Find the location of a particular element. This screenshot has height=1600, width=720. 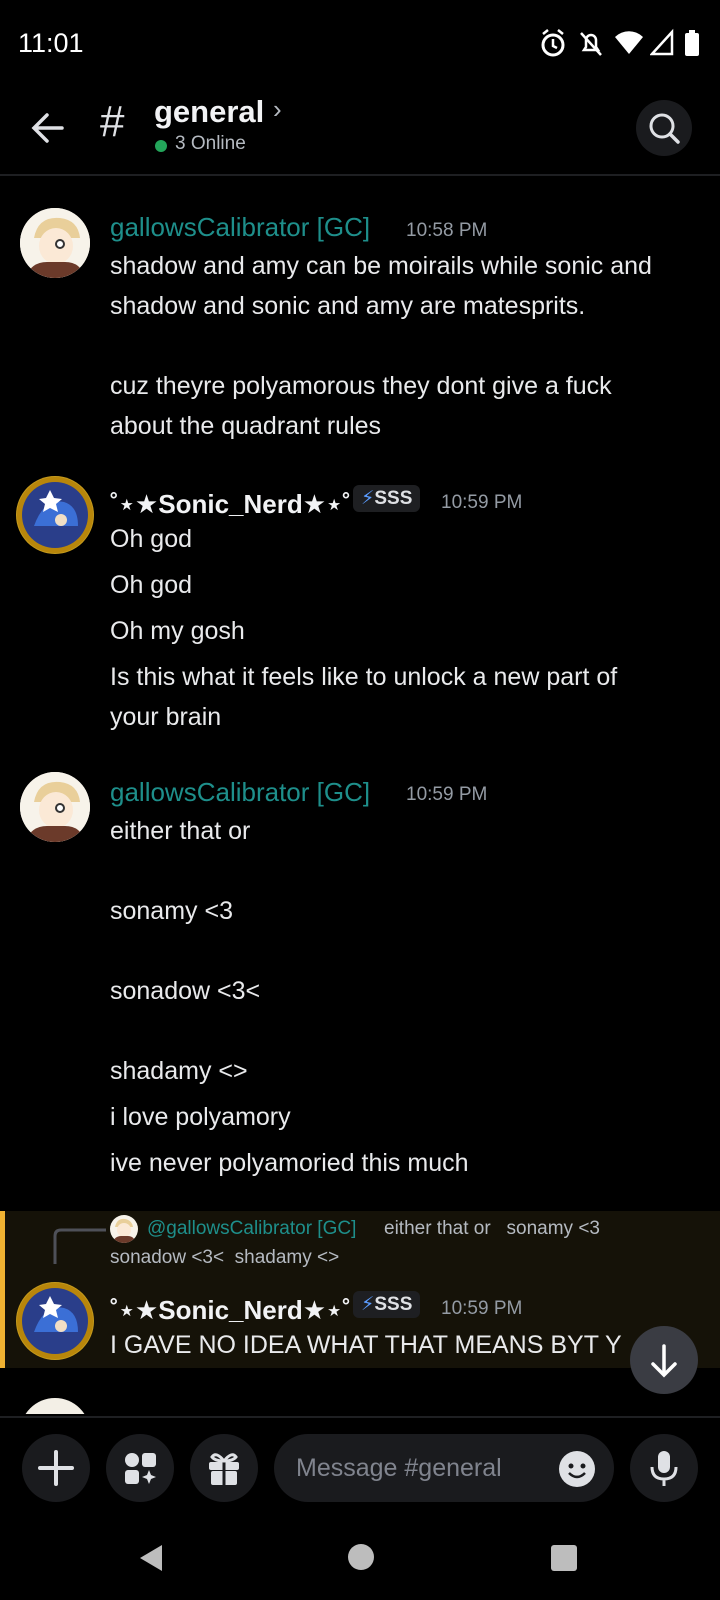

message-line: i love polyamory is located at coordinates (200, 1117).